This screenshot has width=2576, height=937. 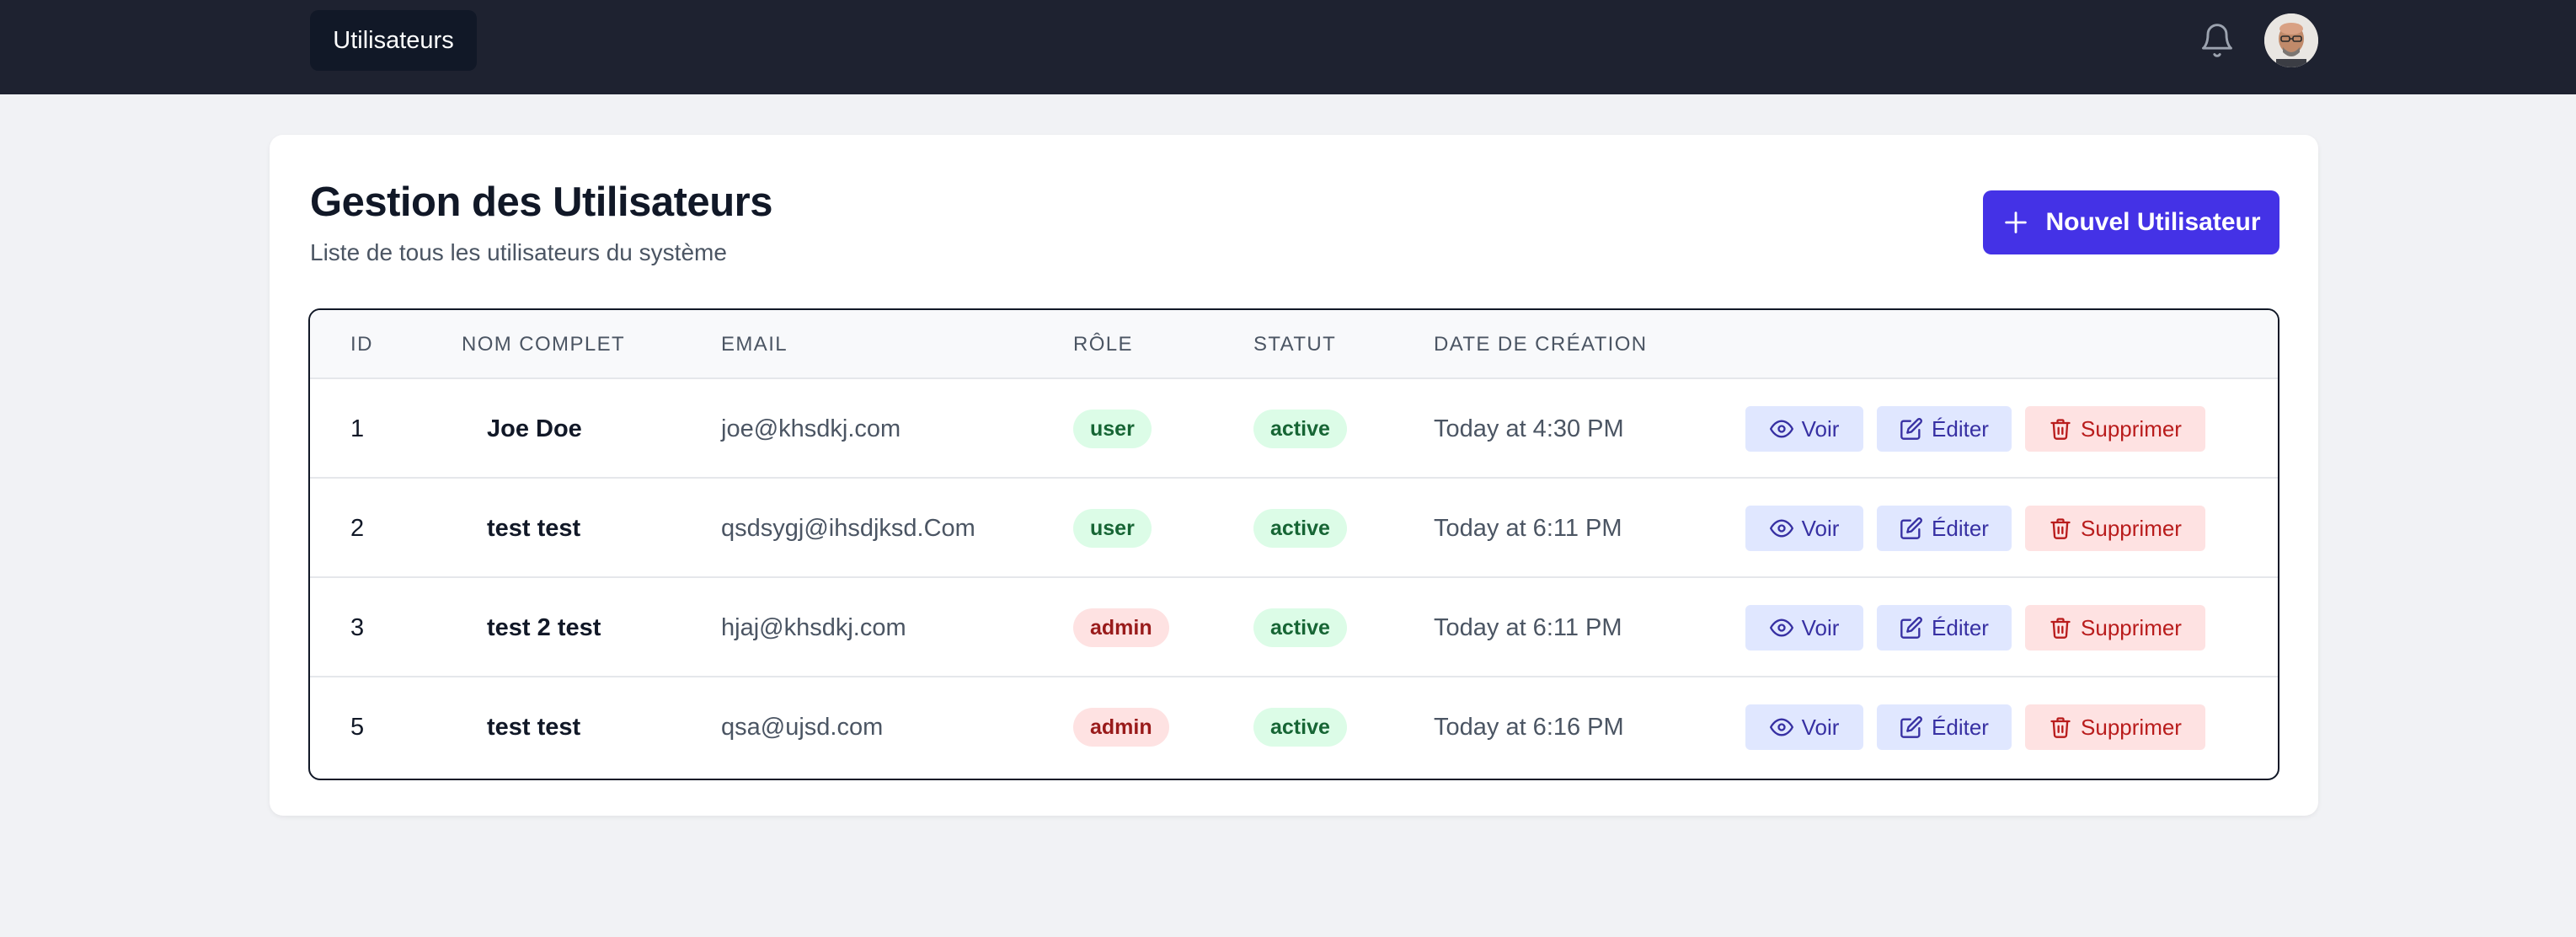 I want to click on page-title: Gestion des Utilisateurs, so click(x=541, y=202).